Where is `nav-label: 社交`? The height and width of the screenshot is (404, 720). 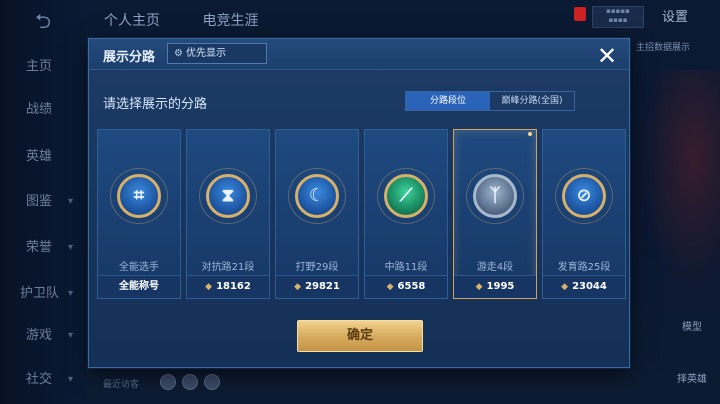
nav-label: 社交 is located at coordinates (39, 379).